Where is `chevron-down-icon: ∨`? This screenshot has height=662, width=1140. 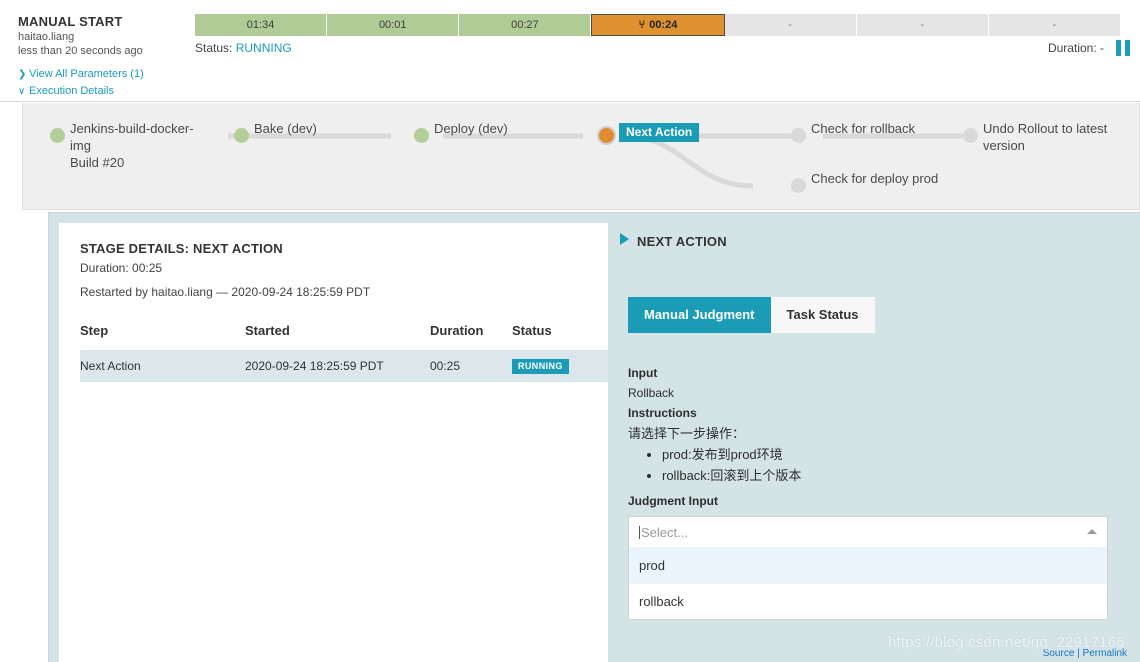
chevron-down-icon: ∨ is located at coordinates (22, 91).